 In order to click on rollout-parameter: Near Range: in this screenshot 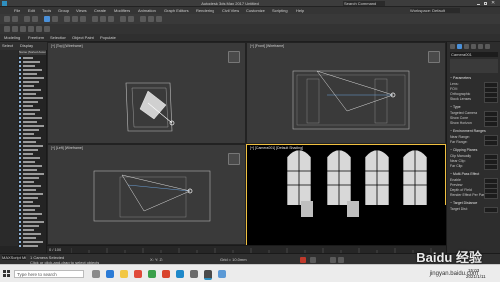, I will do `click(474, 138)`.